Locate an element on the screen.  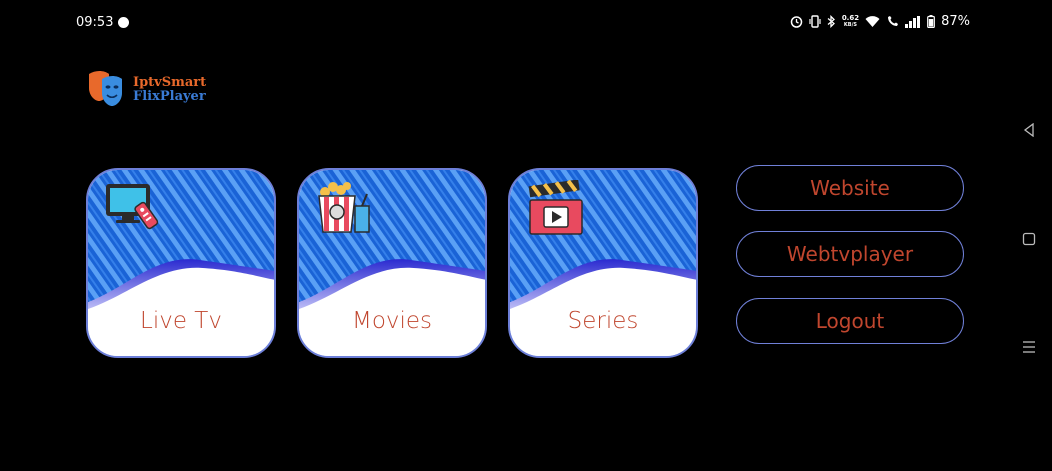
status-time: 09:53 is located at coordinates (95, 22).